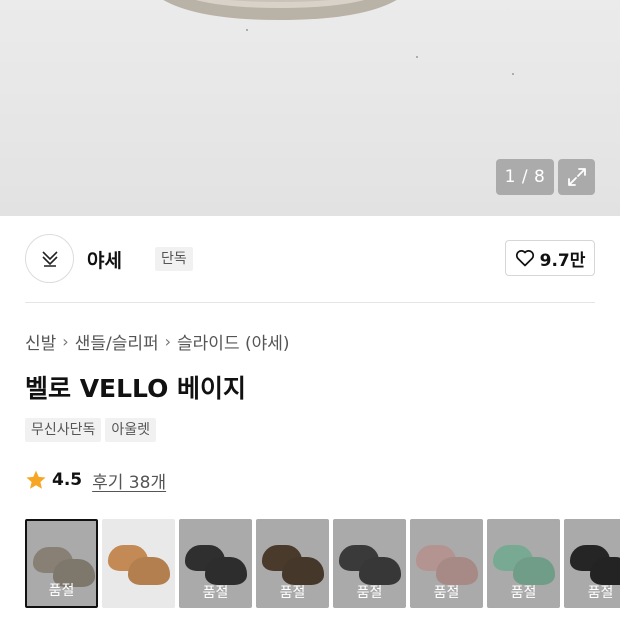 This screenshot has width=620, height=620. What do you see at coordinates (149, 571) in the screenshot?
I see `variant-shoe-image` at bounding box center [149, 571].